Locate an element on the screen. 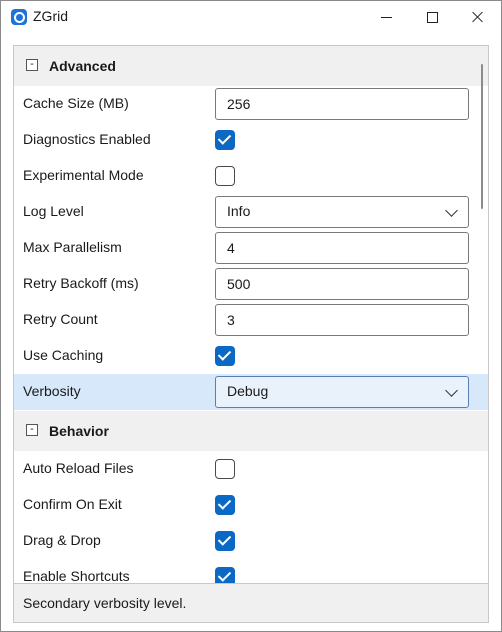 The height and width of the screenshot is (632, 502). dropdown-value: Info is located at coordinates (239, 211).